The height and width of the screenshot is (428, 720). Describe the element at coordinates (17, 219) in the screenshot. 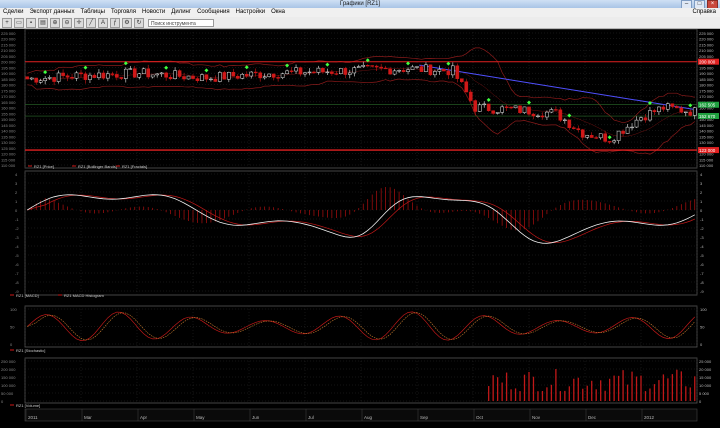

I see `macd-tick-label-left: -1` at that location.